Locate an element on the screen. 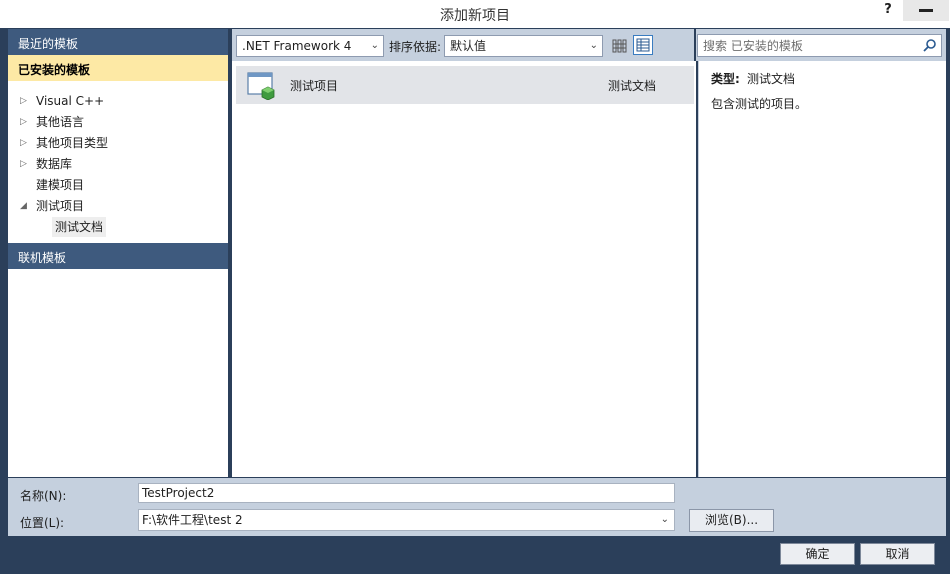 The image size is (950, 574). template-name: 测试项目 is located at coordinates (314, 86).